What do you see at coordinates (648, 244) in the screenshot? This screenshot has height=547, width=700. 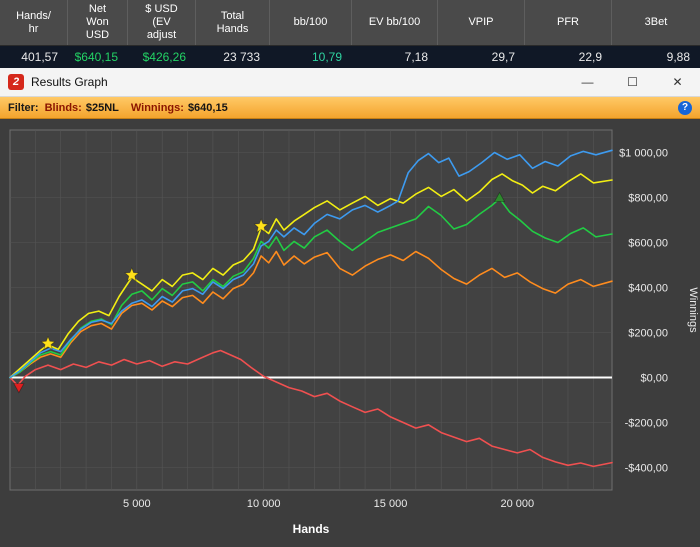 I see `y-tick-label: $600,00` at bounding box center [648, 244].